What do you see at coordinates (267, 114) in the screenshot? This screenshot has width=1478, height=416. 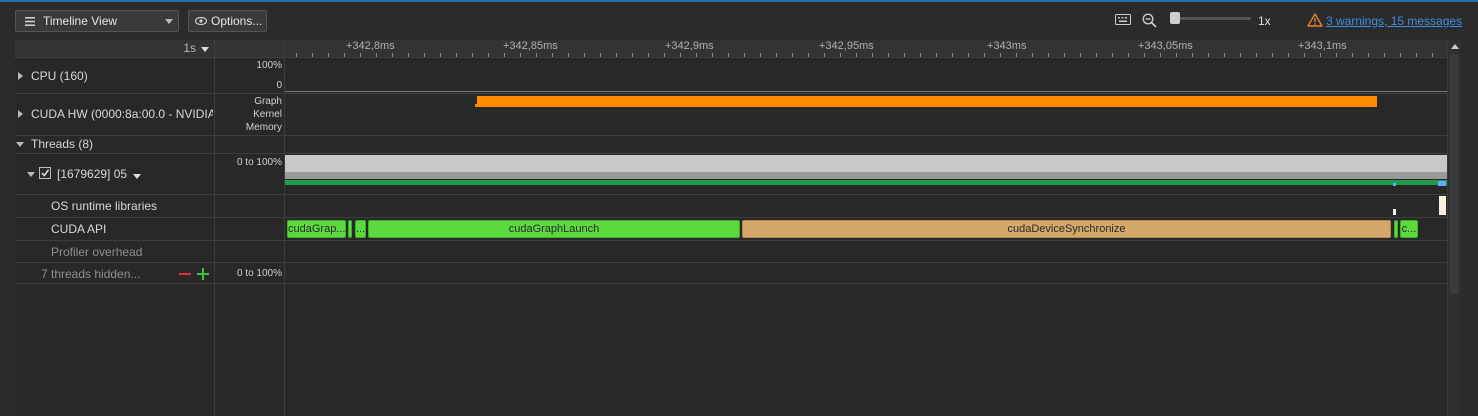 I see `cuda-hw-kernel-label: Kernel` at bounding box center [267, 114].